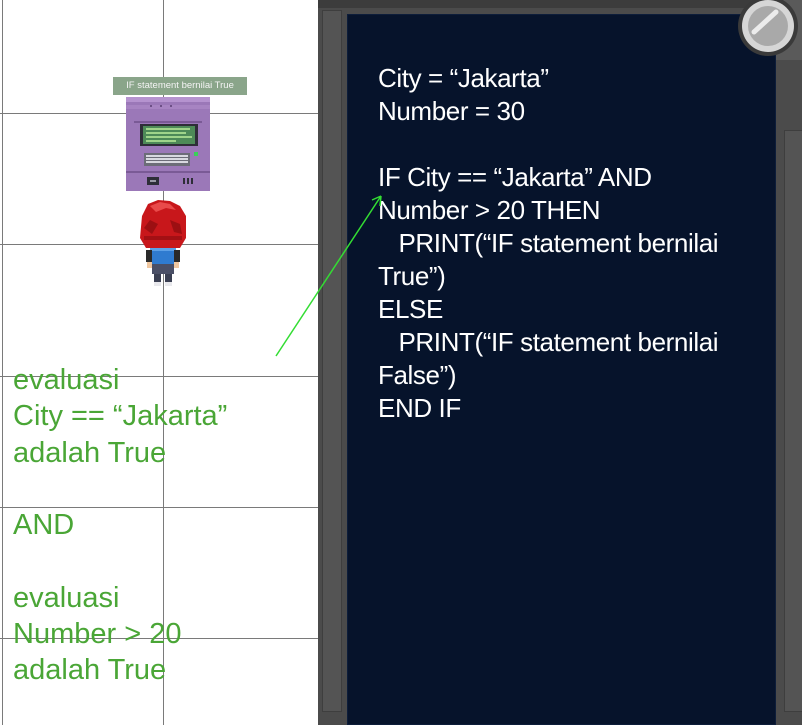  What do you see at coordinates (417, 375) in the screenshot?
I see `code-line: False”)` at bounding box center [417, 375].